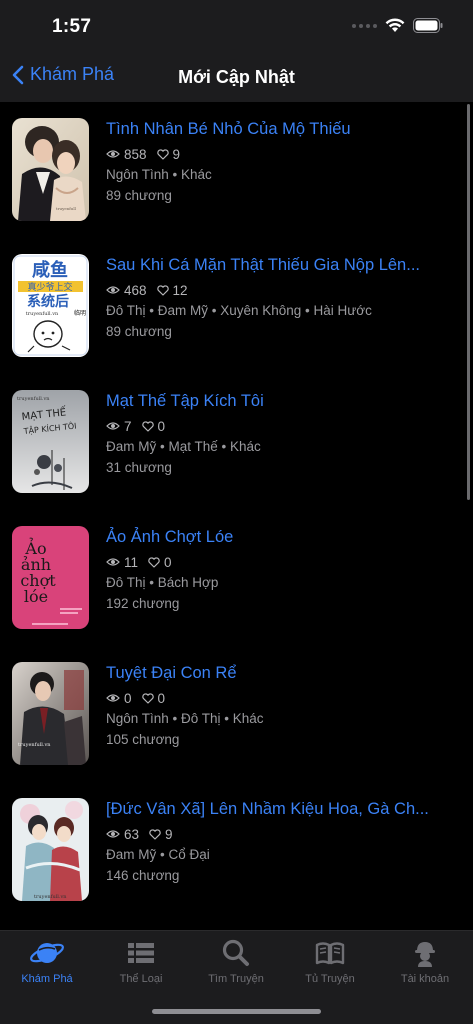  I want to click on book-title: Tình Nhân Bé Nhỏ Của Mộ Thiếu, so click(281, 129).